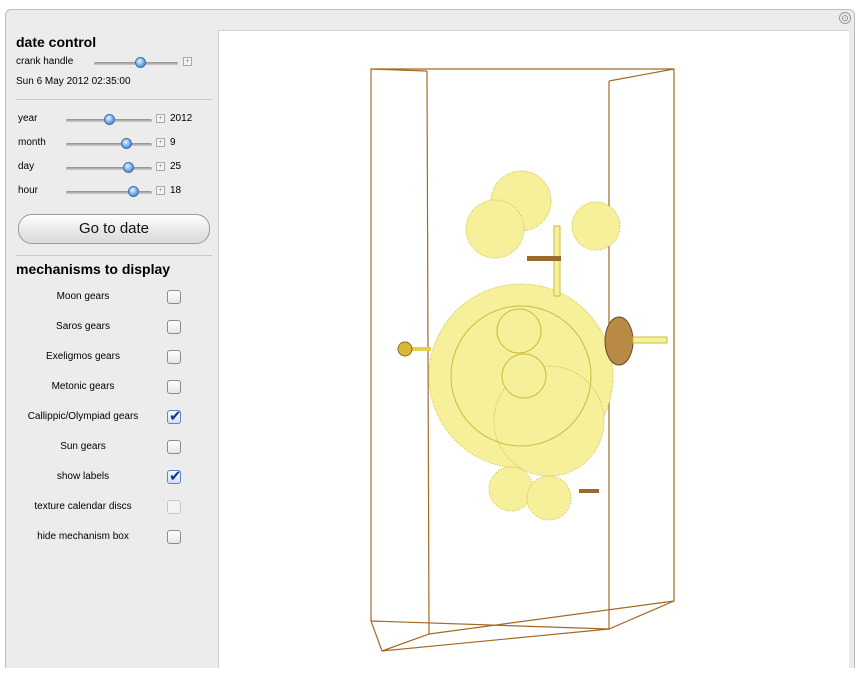 Image resolution: width=856 pixels, height=673 pixels. I want to click on month-slider, so click(109, 144).